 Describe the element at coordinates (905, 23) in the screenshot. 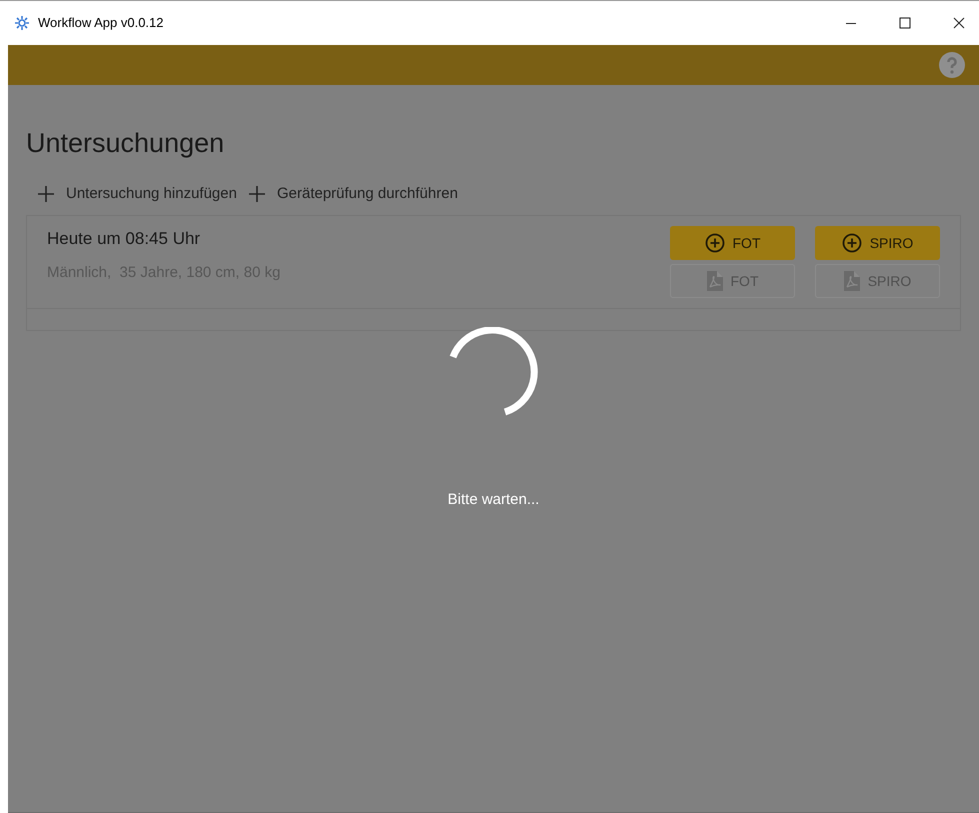

I see `maximize-icon` at that location.